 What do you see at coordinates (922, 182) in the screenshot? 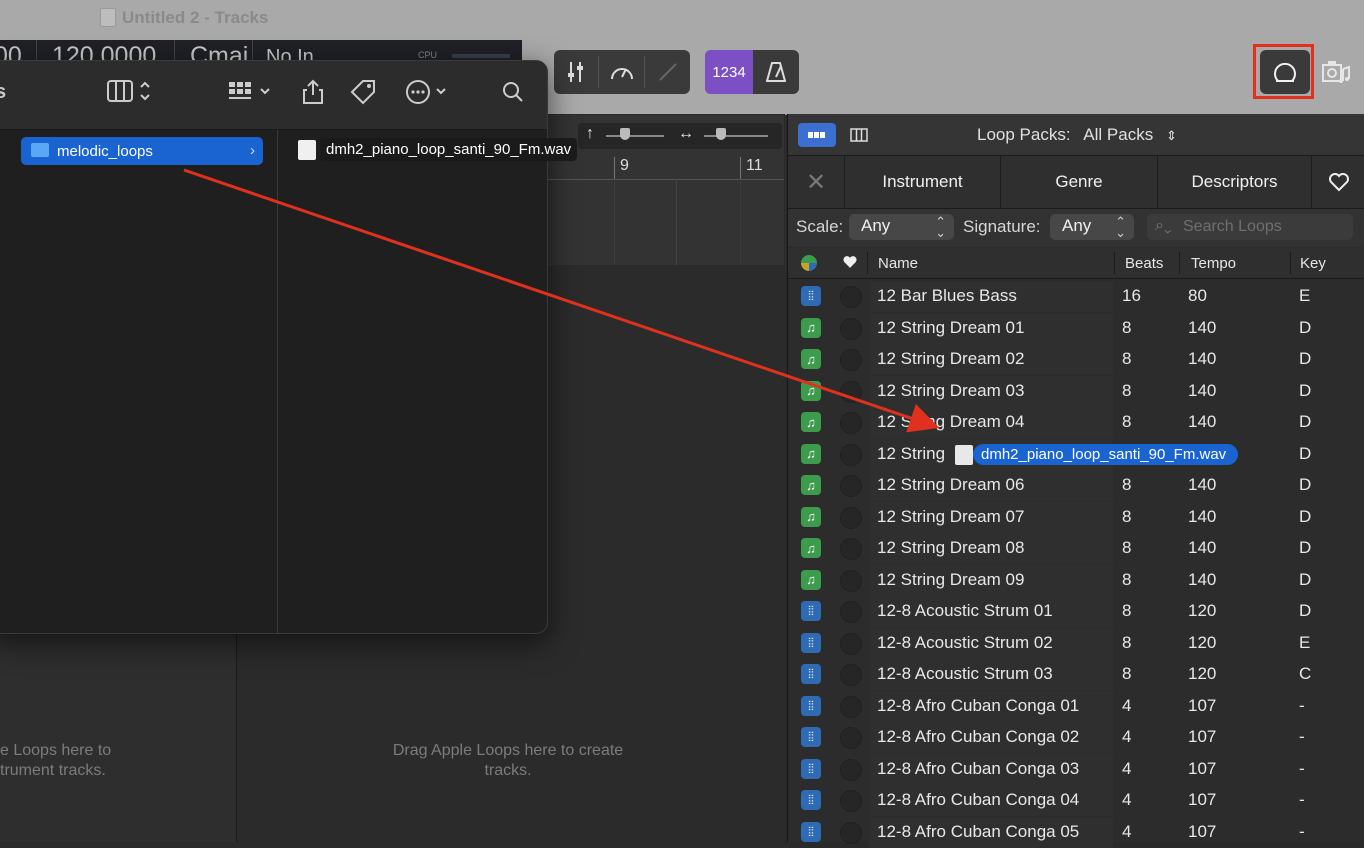
I see `filter-instrument: Instrument` at bounding box center [922, 182].